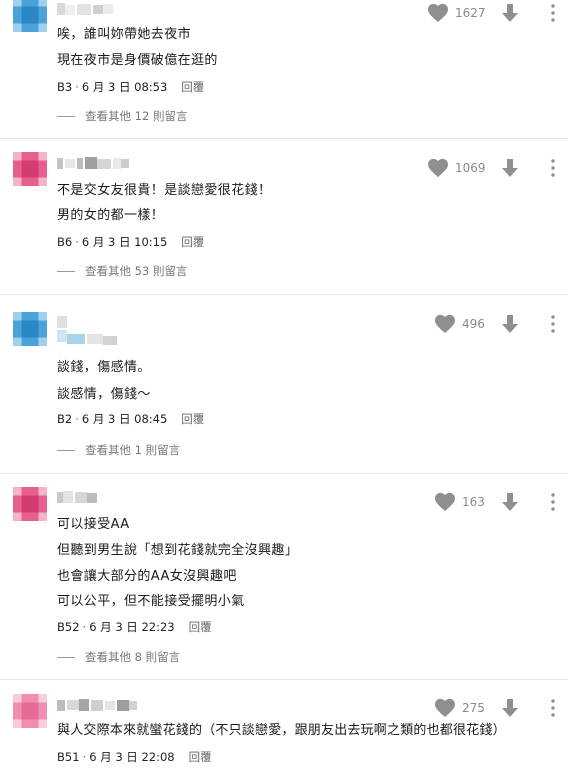 The height and width of the screenshot is (775, 587). I want to click on comment-actions: 1069, so click(497, 169).